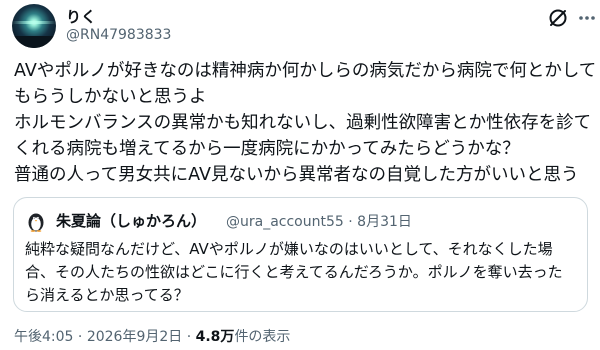  I want to click on author-display-name: りく, so click(81, 16).